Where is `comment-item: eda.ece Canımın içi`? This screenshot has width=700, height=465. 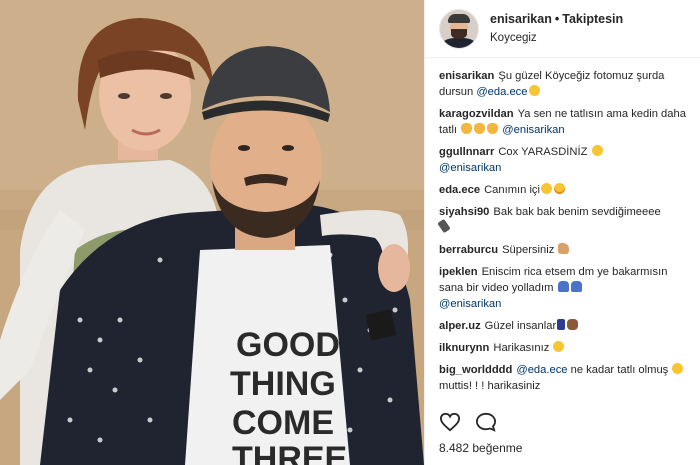
comment-item: eda.ece Canımın içi is located at coordinates (562, 190).